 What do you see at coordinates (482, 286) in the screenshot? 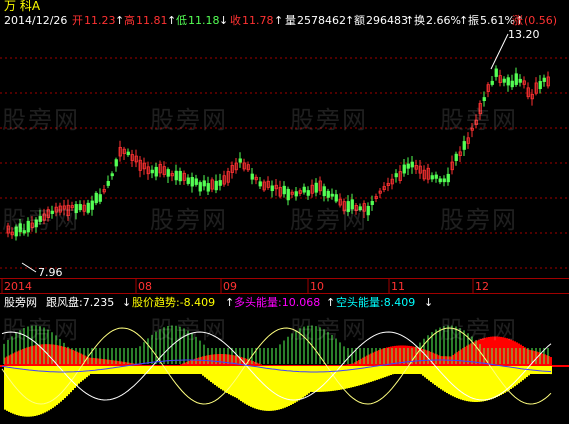
I see `date-label: 12` at bounding box center [482, 286].